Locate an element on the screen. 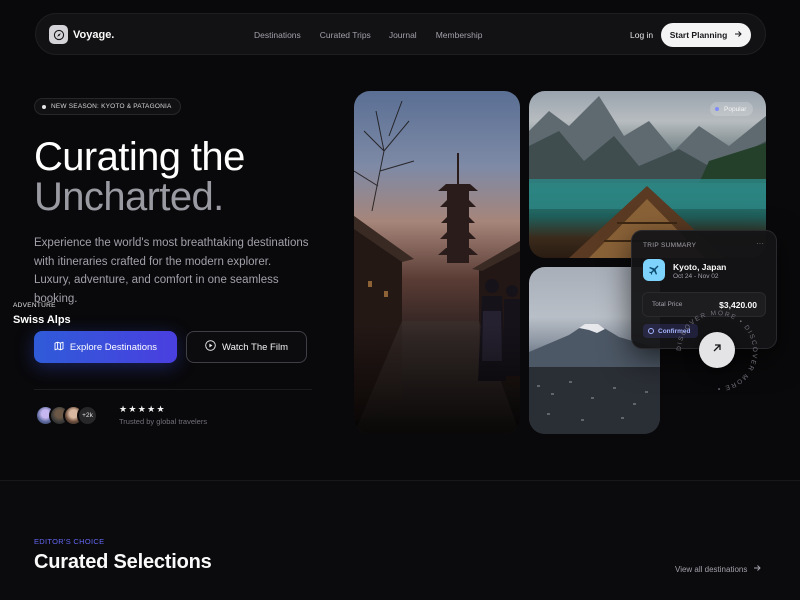  popular-badge: Popular is located at coordinates (732, 109).